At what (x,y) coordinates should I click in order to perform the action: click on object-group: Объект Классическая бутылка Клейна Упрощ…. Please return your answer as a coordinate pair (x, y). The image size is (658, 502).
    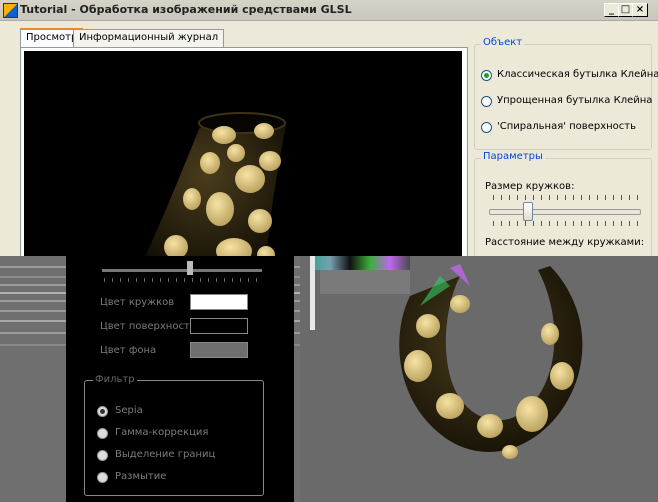
    Looking at the image, I should click on (566, 93).